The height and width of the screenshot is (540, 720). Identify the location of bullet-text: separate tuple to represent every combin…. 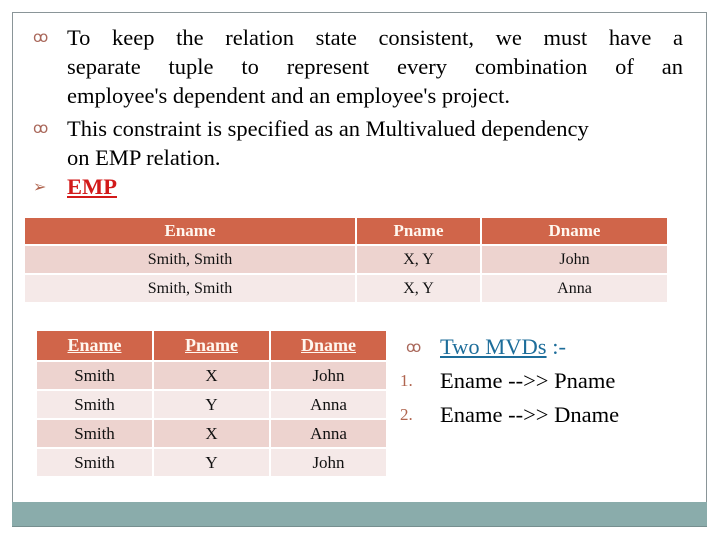
(375, 66).